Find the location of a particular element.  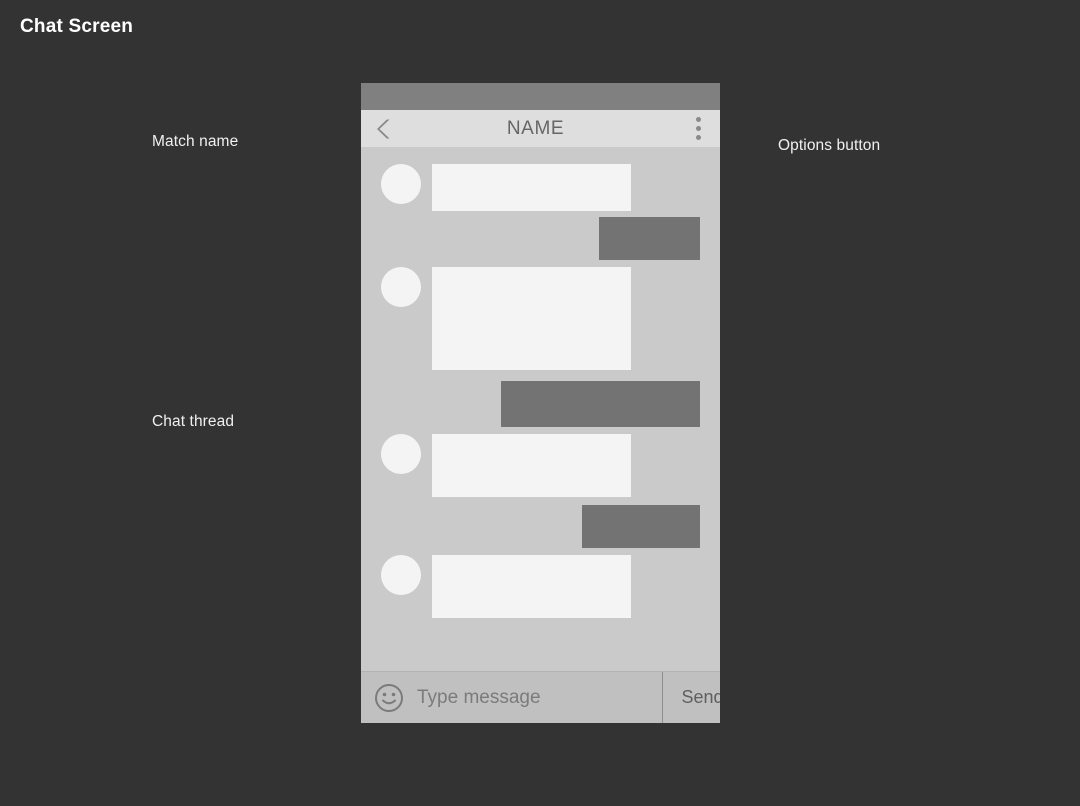

annotation-label-match-name: Match name is located at coordinates (195, 141).